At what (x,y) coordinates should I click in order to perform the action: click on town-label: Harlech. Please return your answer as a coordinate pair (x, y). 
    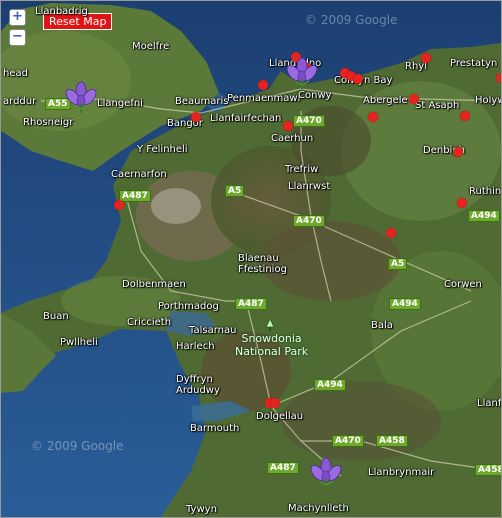
    Looking at the image, I should click on (195, 346).